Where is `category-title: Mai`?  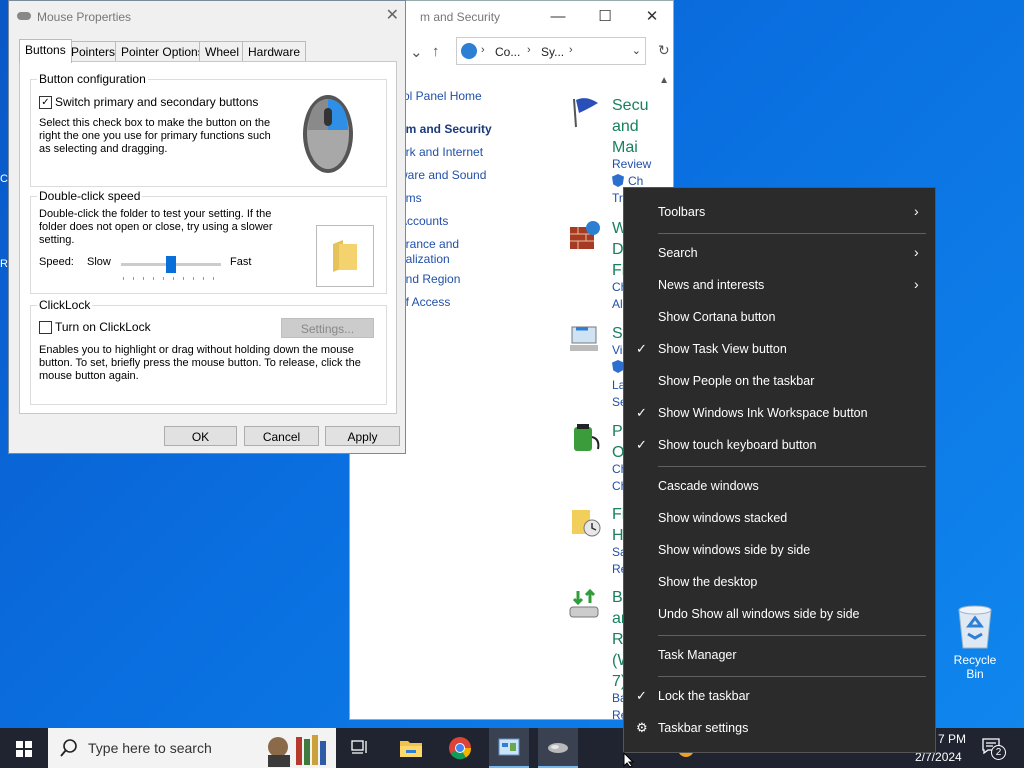
category-title: Mai is located at coordinates (625, 147).